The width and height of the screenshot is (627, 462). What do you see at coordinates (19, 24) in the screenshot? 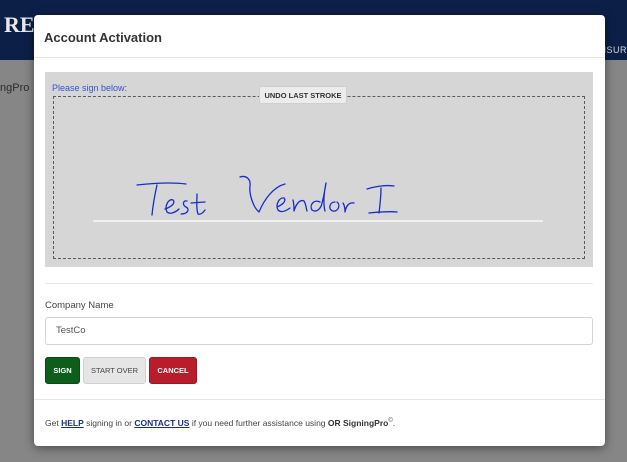
I see `brand-logo-text: RE` at bounding box center [19, 24].